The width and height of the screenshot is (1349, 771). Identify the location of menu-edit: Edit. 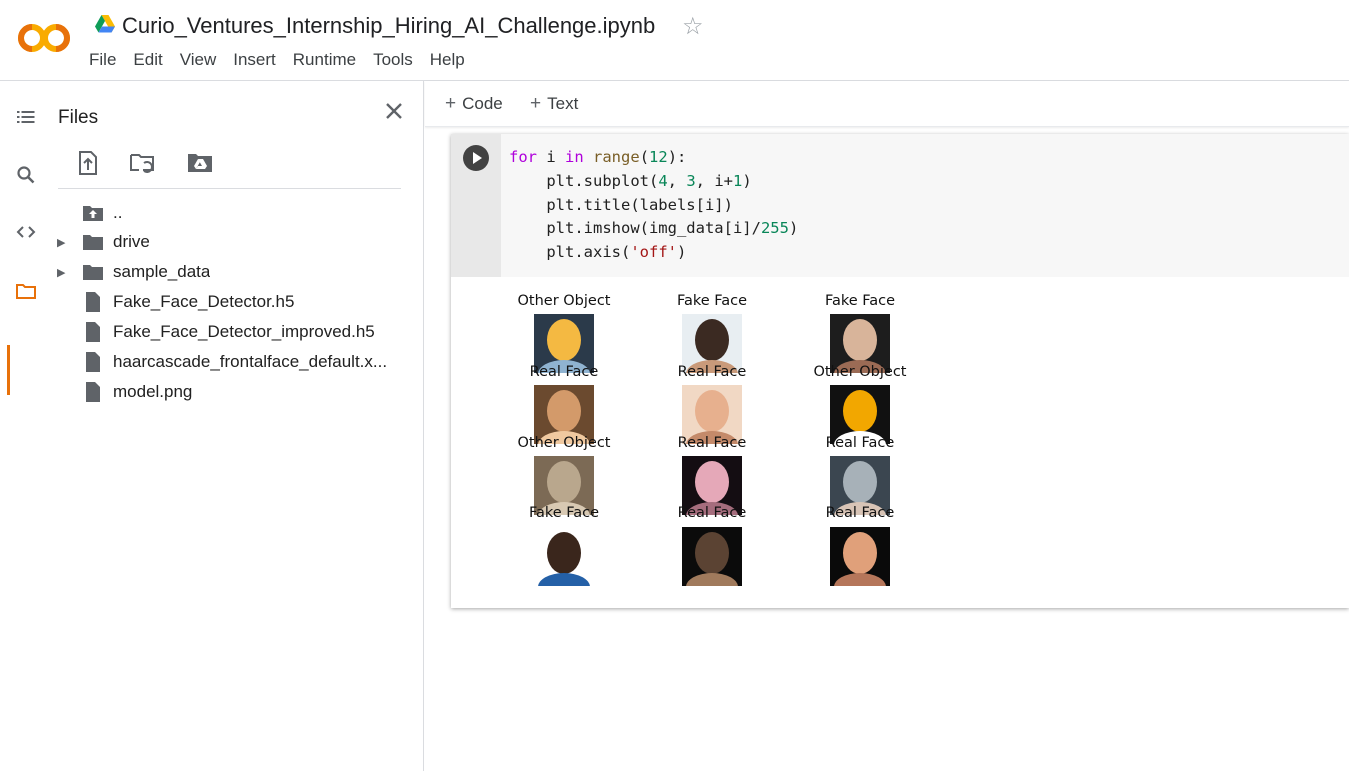
(147, 60).